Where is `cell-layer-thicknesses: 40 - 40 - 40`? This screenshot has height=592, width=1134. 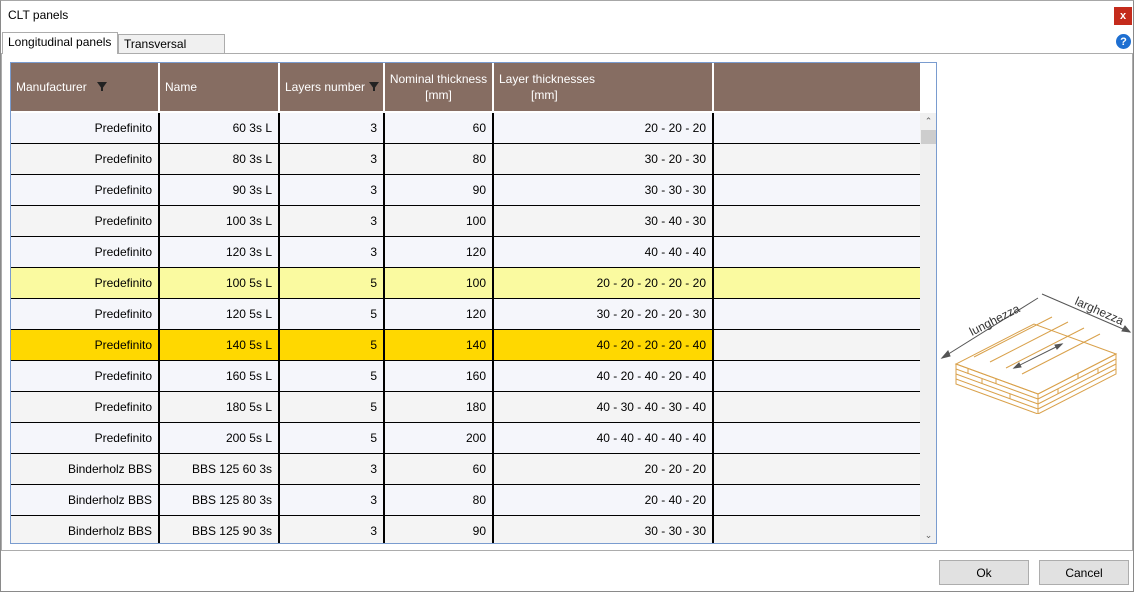
cell-layer-thicknesses: 40 - 40 - 40 is located at coordinates (603, 252).